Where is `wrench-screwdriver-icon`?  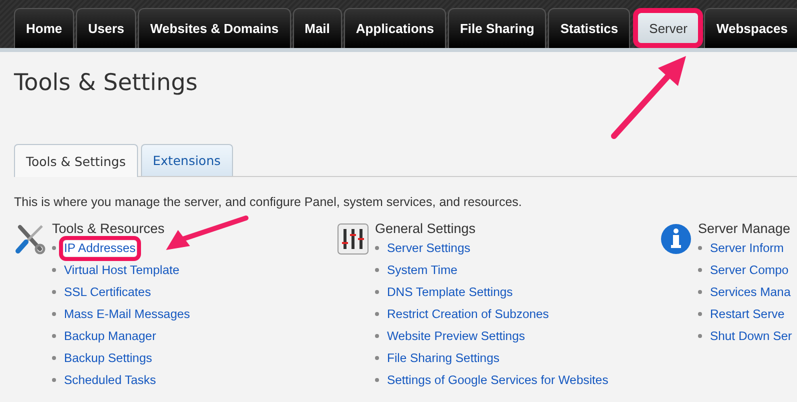 wrench-screwdriver-icon is located at coordinates (30, 239).